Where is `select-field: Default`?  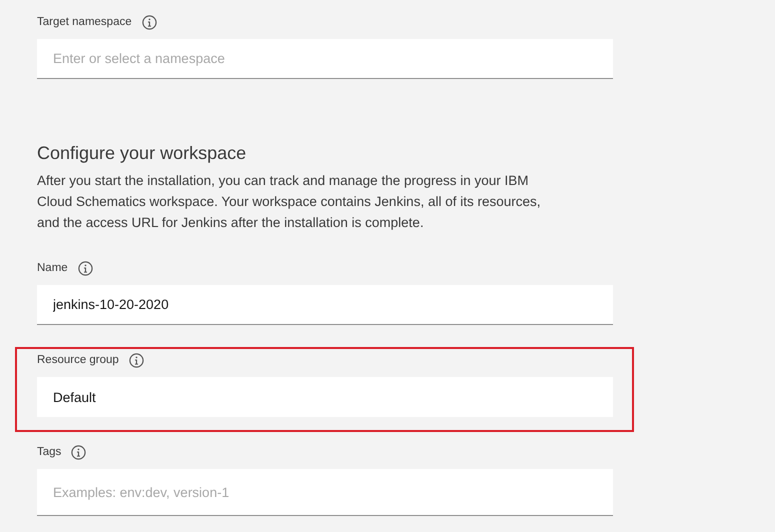
select-field: Default is located at coordinates (325, 397).